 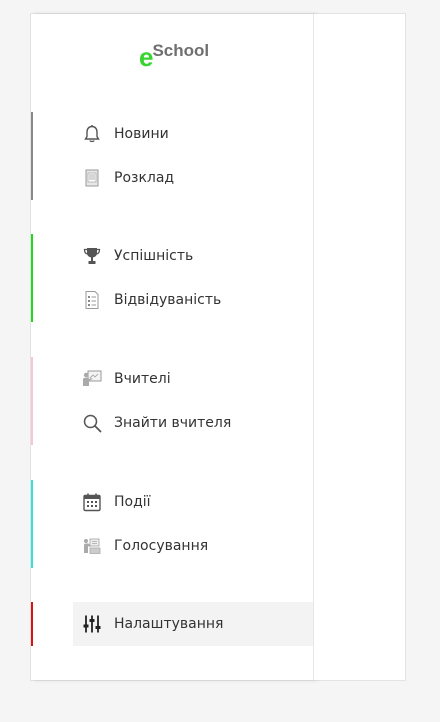 I want to click on voting-icon, so click(x=92, y=546).